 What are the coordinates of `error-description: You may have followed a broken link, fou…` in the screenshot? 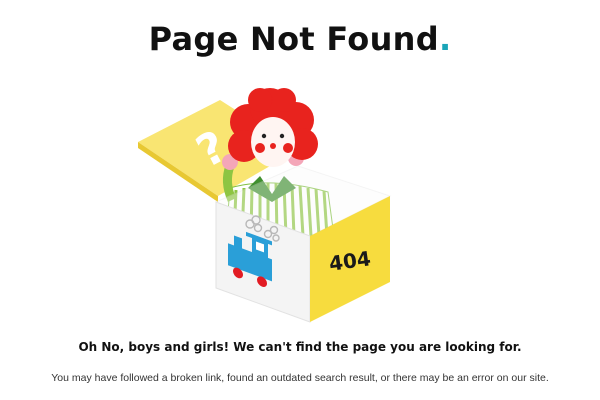 It's located at (300, 378).